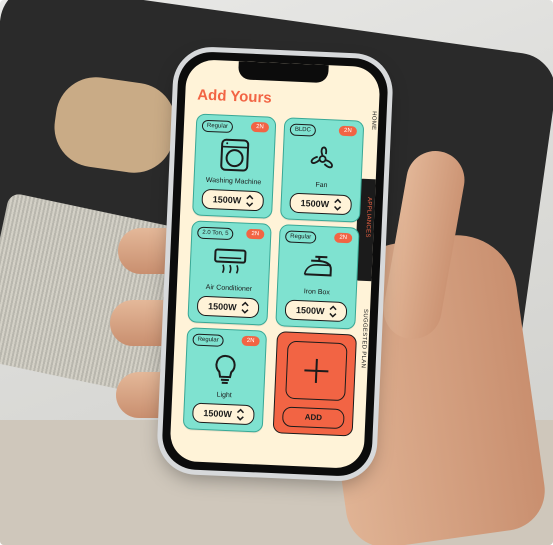 This screenshot has height=545, width=553. Describe the element at coordinates (364, 338) in the screenshot. I see `nav-suggested-plan: SUGGESTED PLAN` at that location.